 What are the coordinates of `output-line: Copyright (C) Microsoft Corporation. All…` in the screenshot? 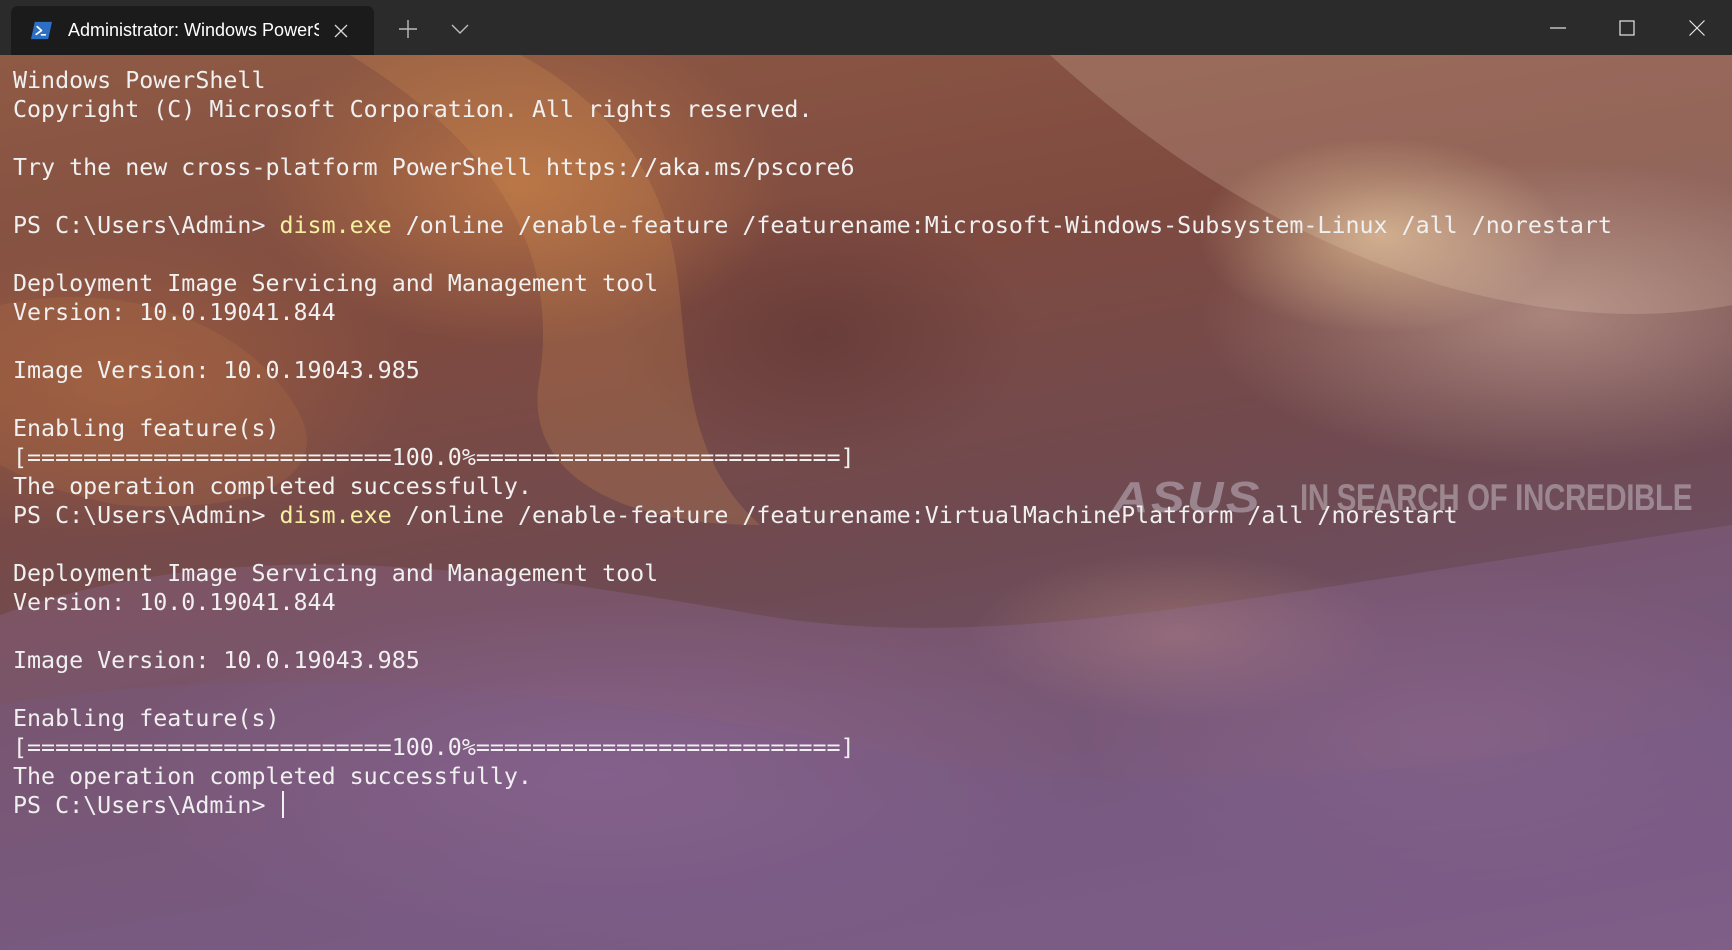 It's located at (413, 109).